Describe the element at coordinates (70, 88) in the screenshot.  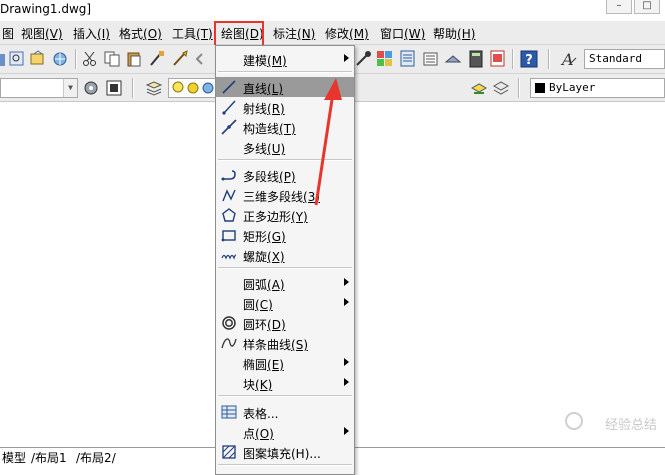
I see `chevron-down-icon: ▼` at that location.